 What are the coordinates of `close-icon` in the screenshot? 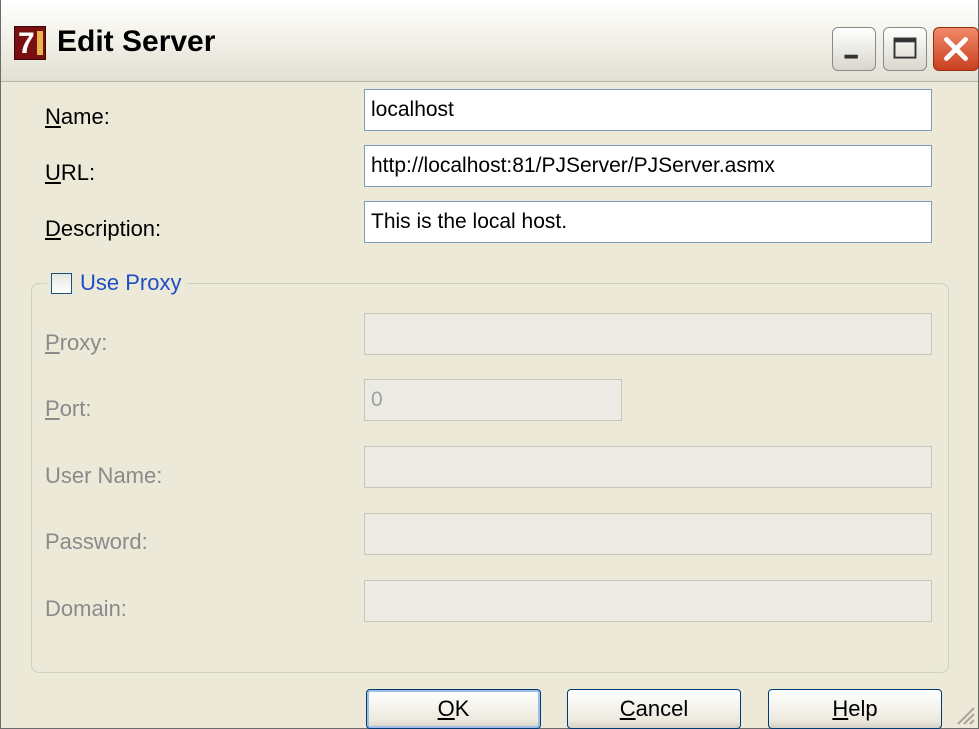 It's located at (956, 49).